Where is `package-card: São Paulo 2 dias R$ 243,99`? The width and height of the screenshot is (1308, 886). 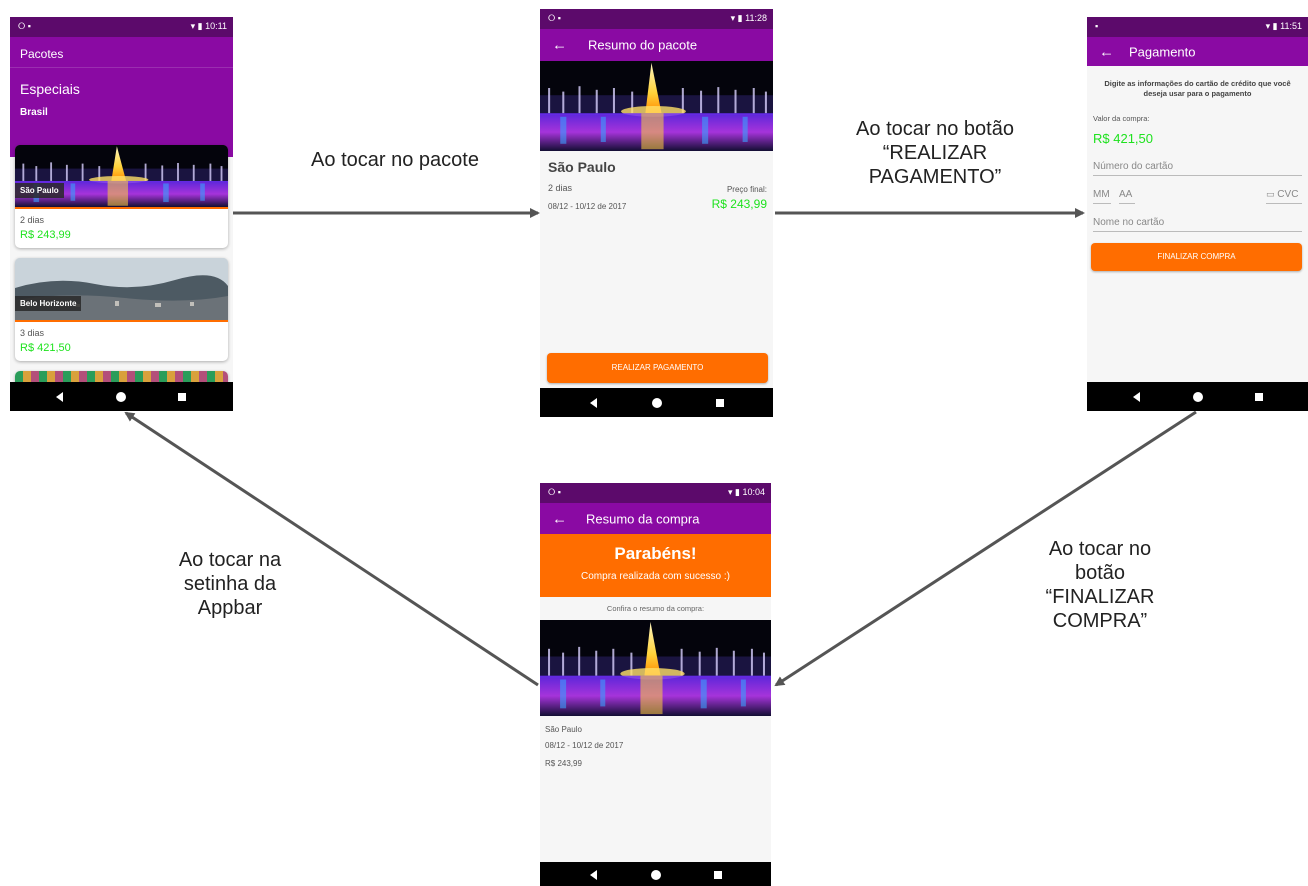
package-card: São Paulo 2 dias R$ 243,99 is located at coordinates (121, 196).